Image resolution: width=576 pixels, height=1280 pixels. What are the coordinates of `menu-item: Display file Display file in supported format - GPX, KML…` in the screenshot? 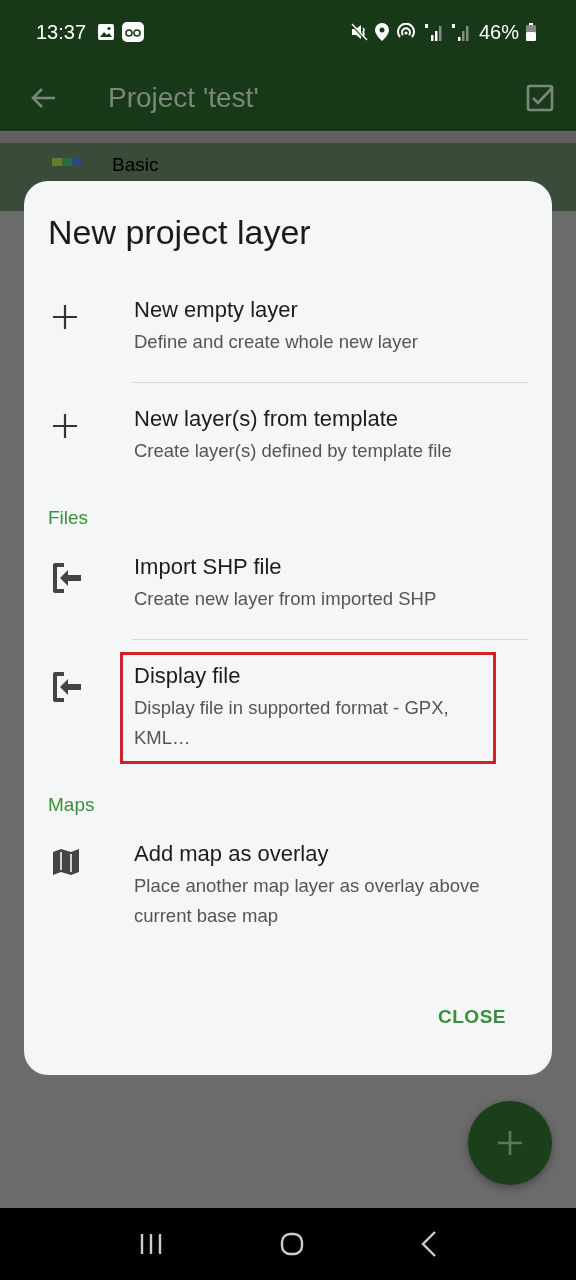 It's located at (288, 709).